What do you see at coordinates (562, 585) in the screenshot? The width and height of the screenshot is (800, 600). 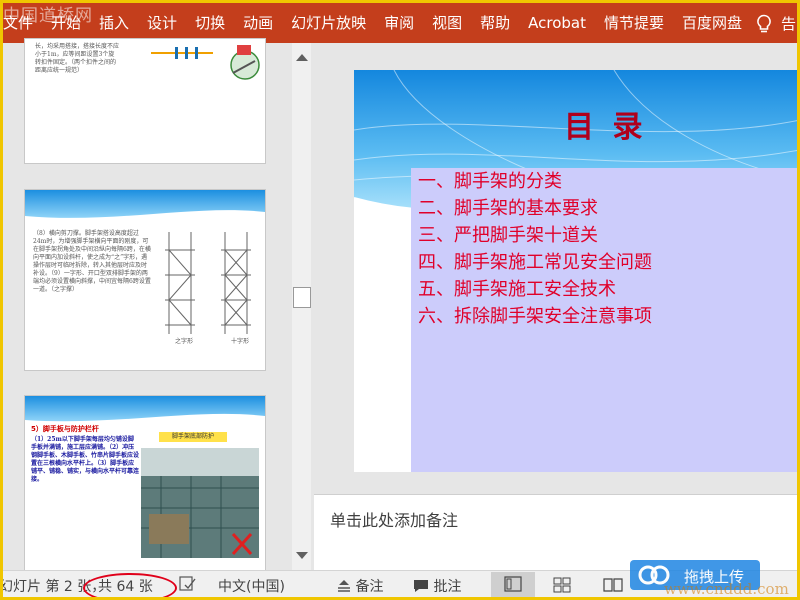 I see `slide-sorter-view-icon` at bounding box center [562, 585].